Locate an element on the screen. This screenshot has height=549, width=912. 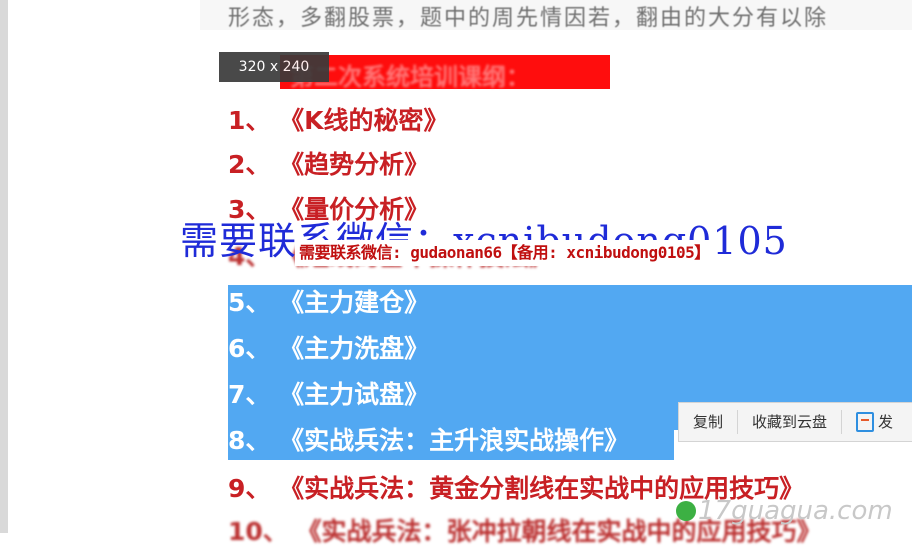
outline-item-number: 5、 is located at coordinates (249, 302).